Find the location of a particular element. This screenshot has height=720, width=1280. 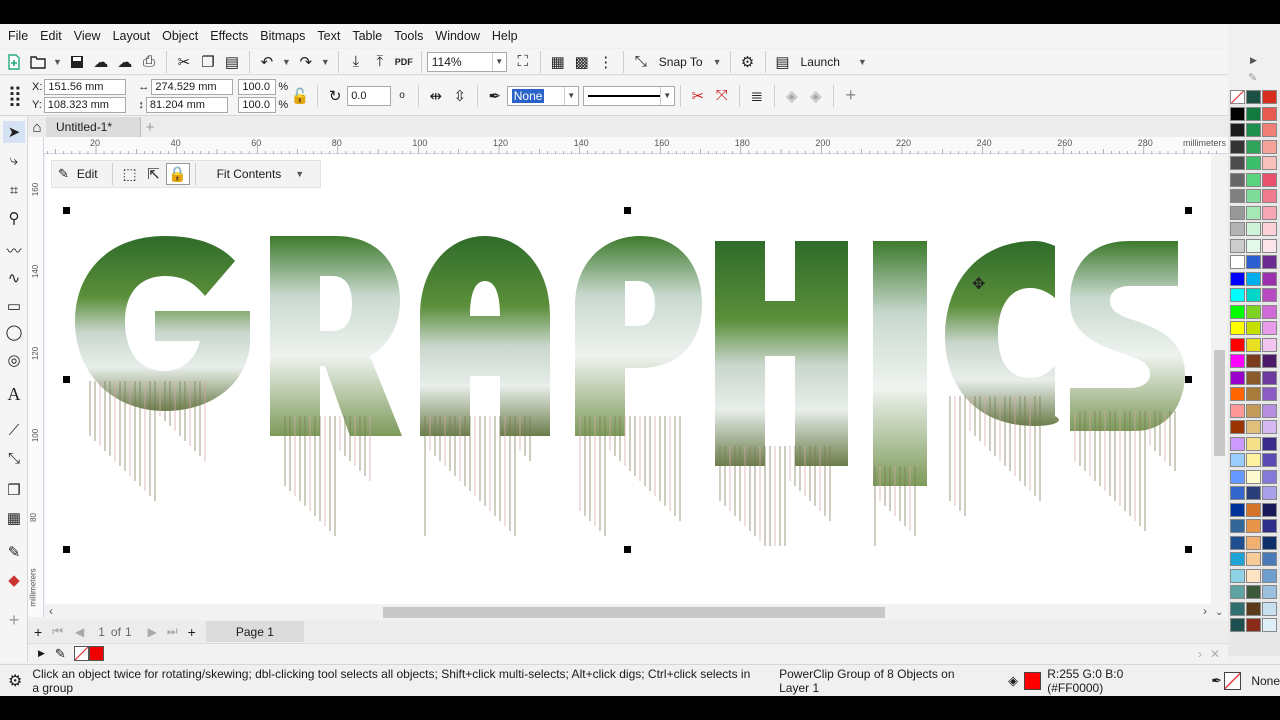

tab-untitled-1: Untitled-1* is located at coordinates (94, 127).